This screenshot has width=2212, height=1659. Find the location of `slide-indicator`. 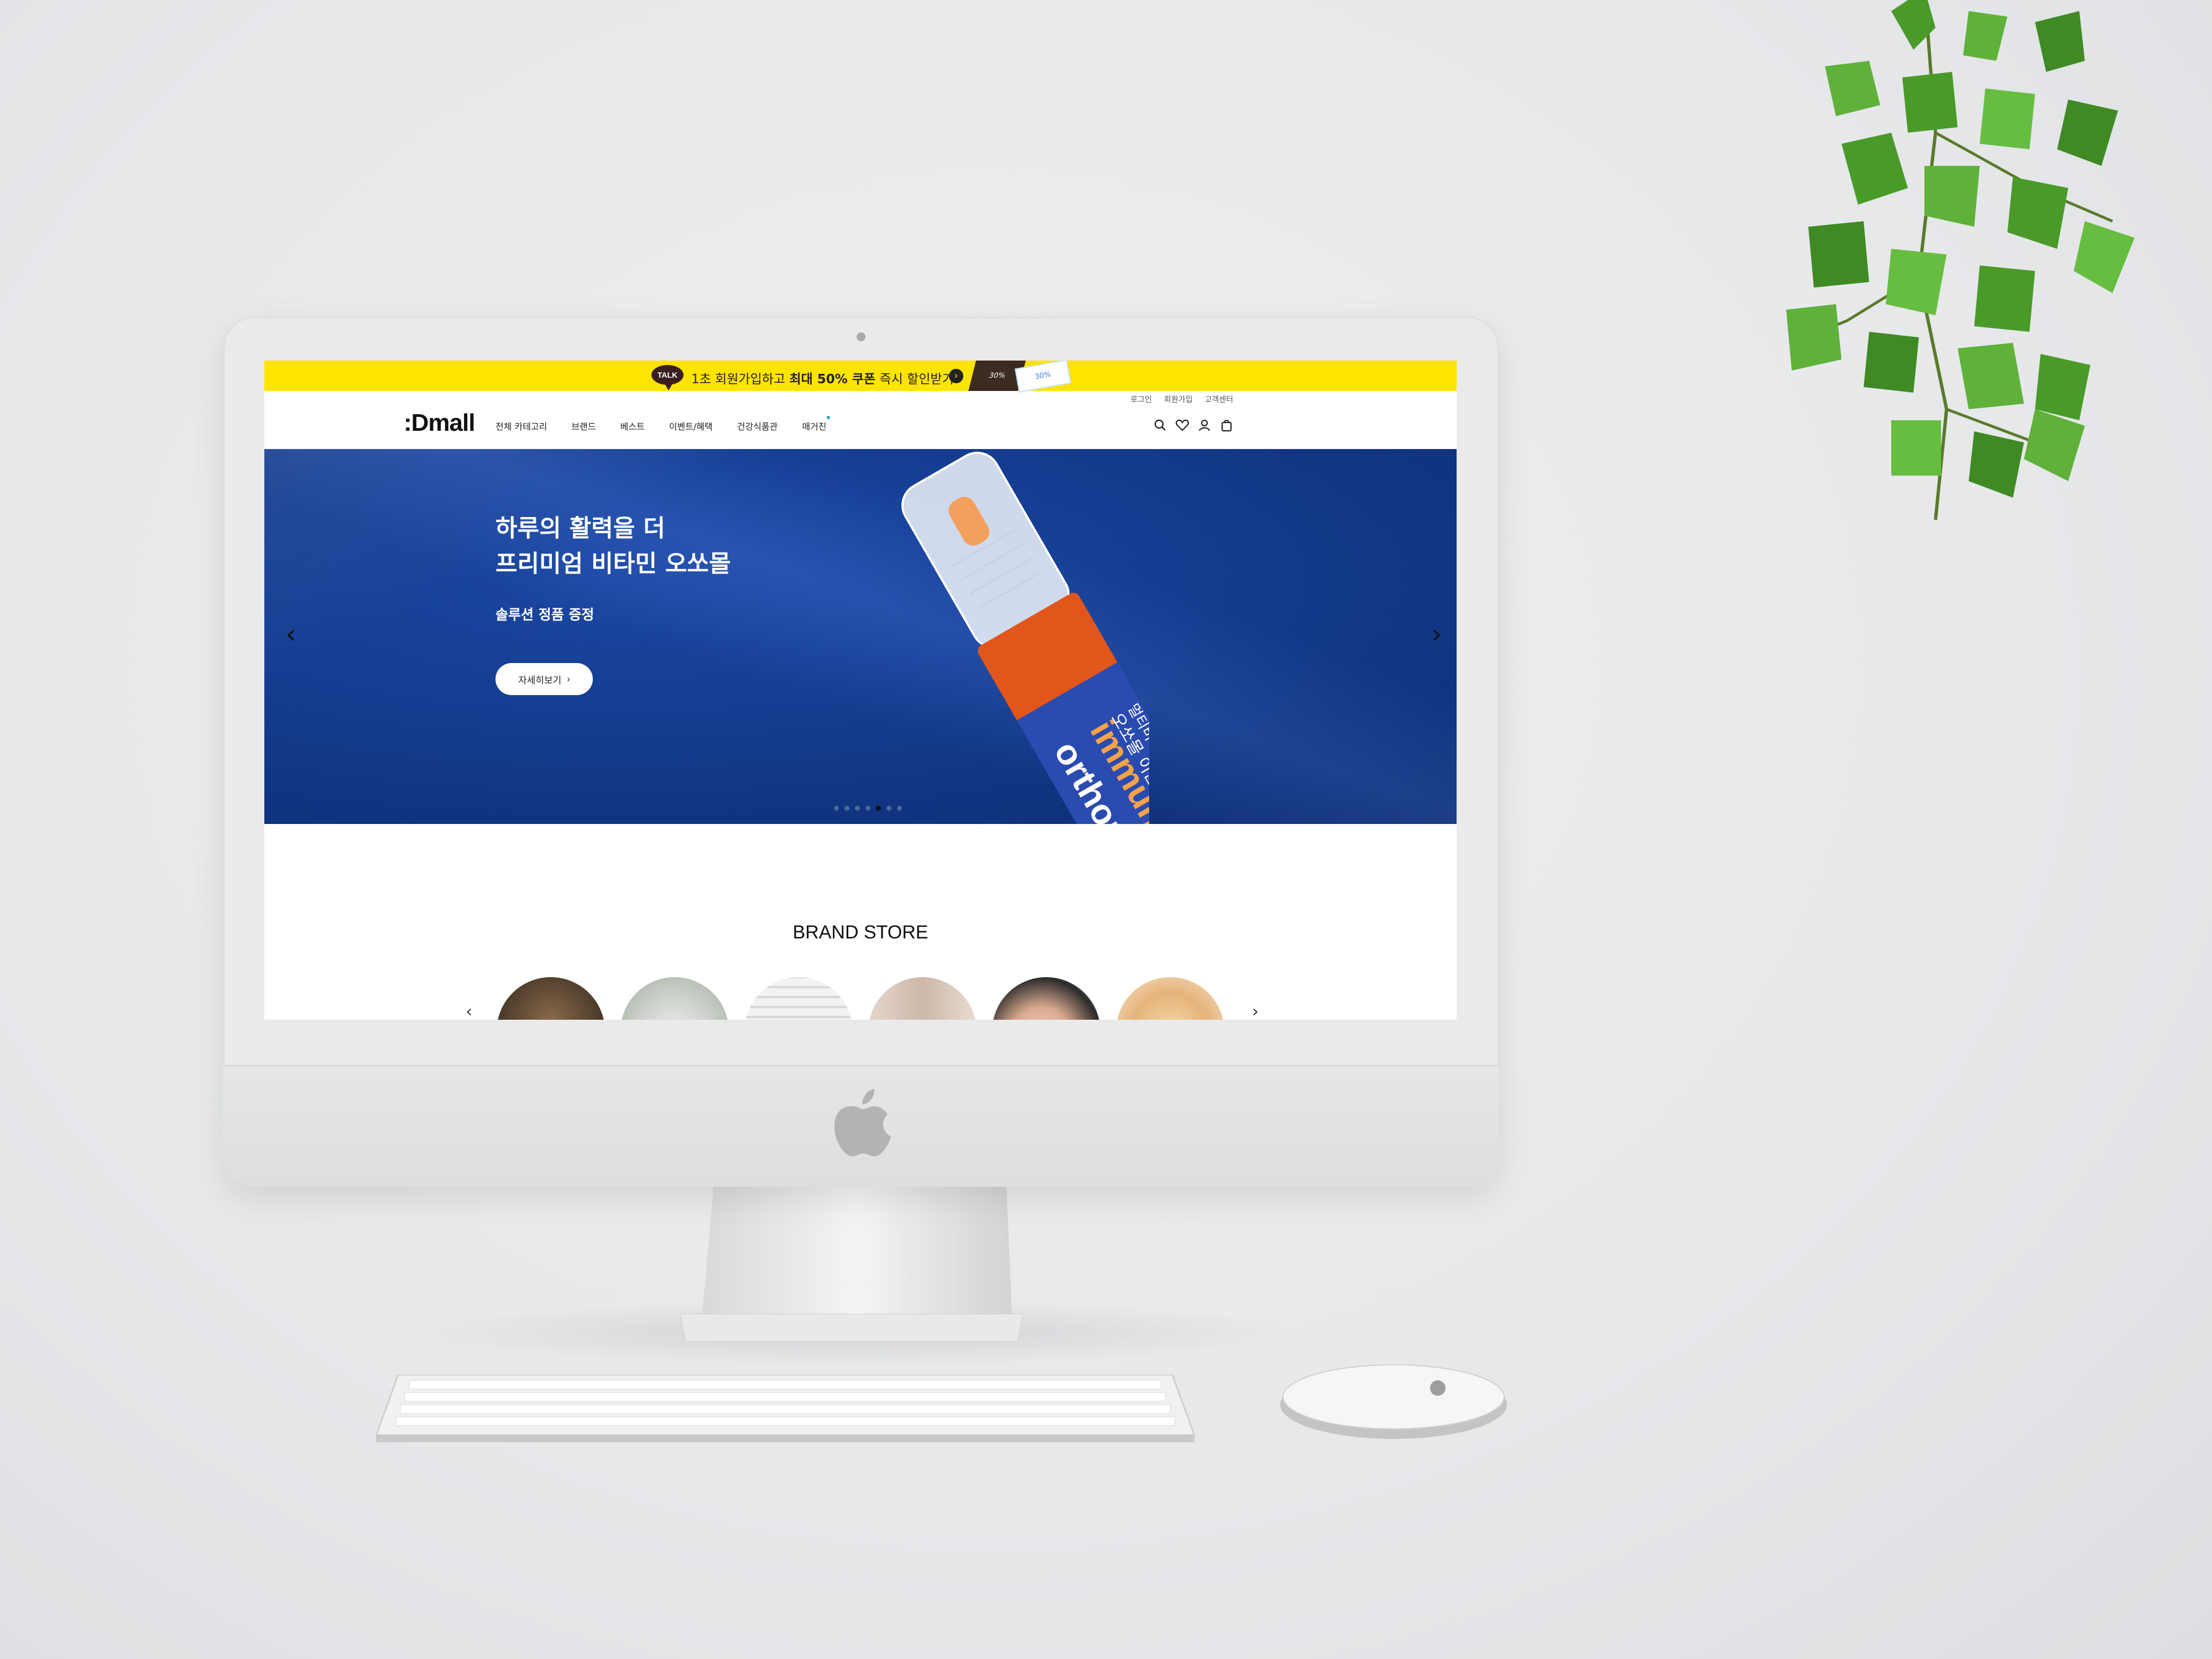

slide-indicator is located at coordinates (868, 808).